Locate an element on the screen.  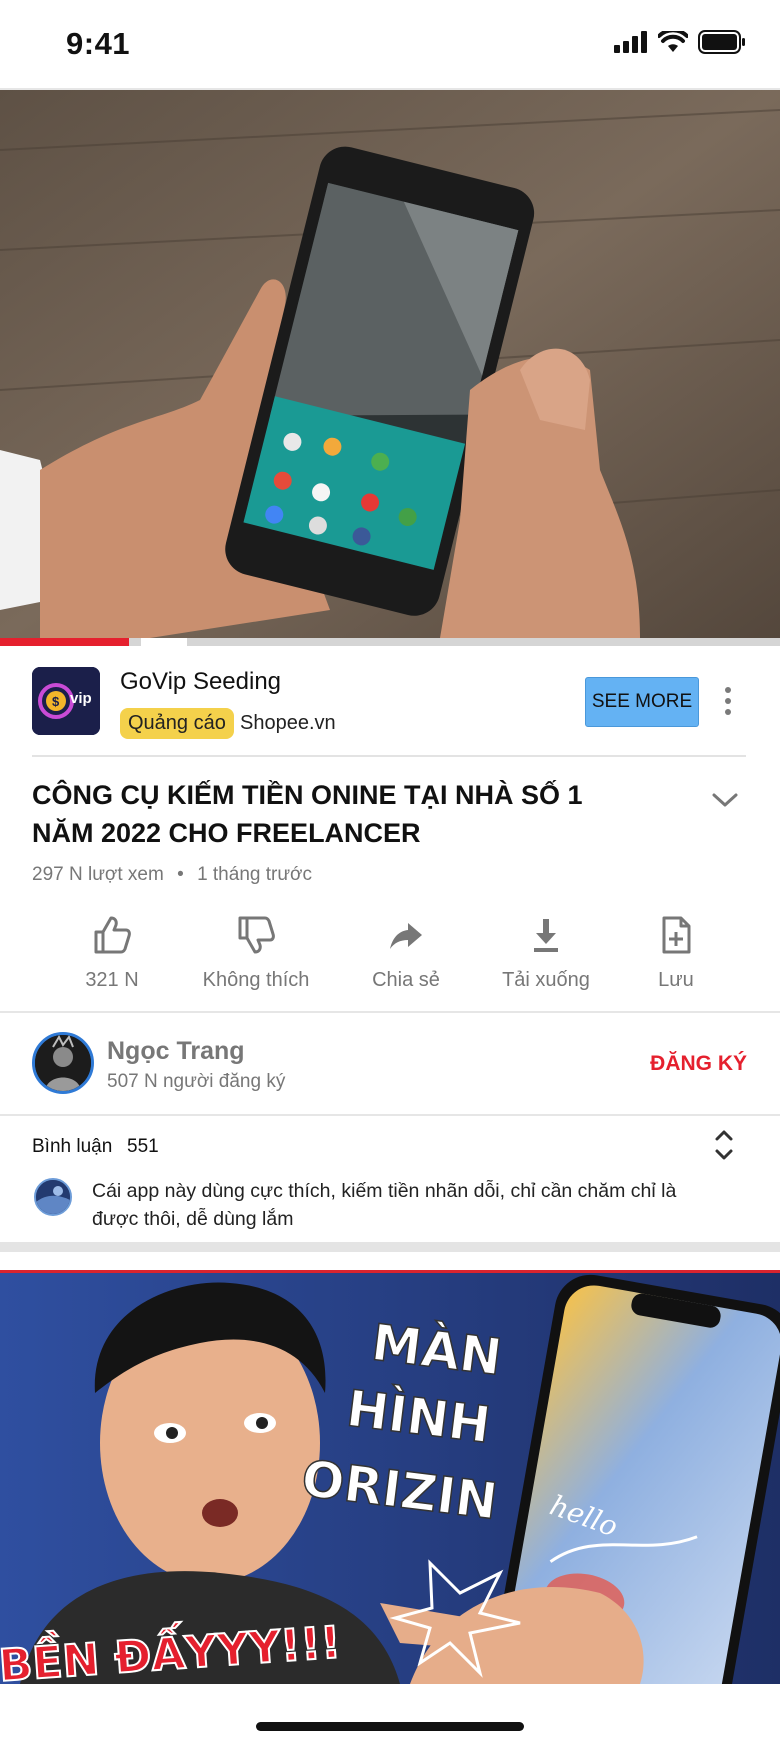
status-time: 9:41 is located at coordinates (98, 43).